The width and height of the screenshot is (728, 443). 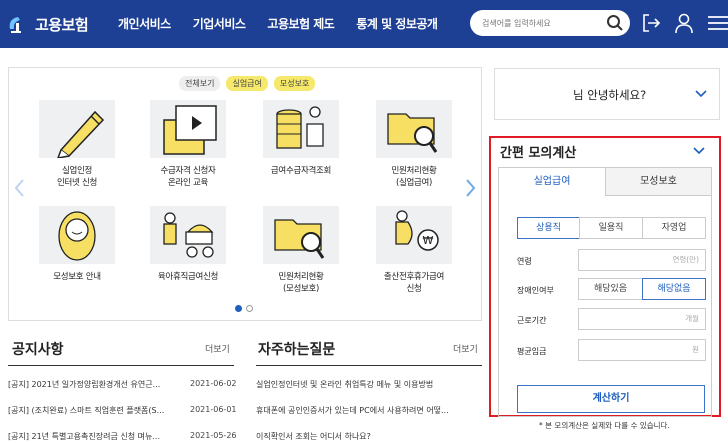 I want to click on tile-label: 육아휴직급여신청, so click(x=188, y=277).